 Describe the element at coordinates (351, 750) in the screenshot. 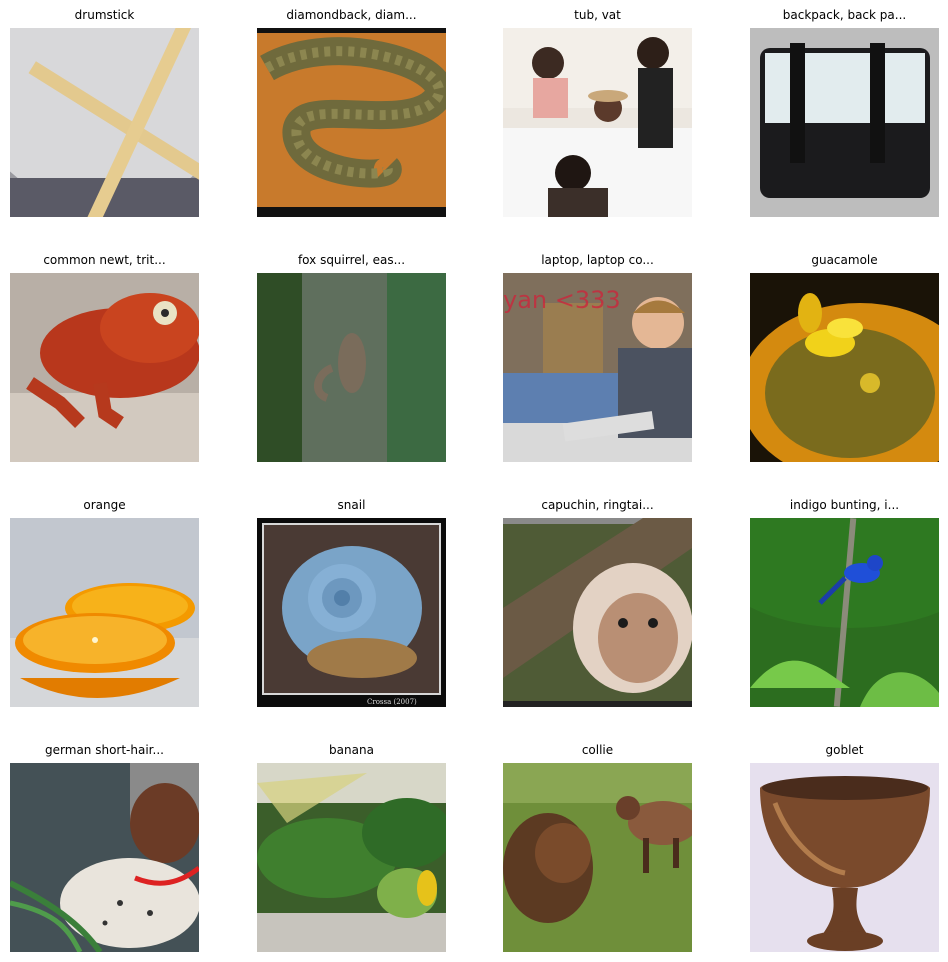

I see `caption: banana` at that location.